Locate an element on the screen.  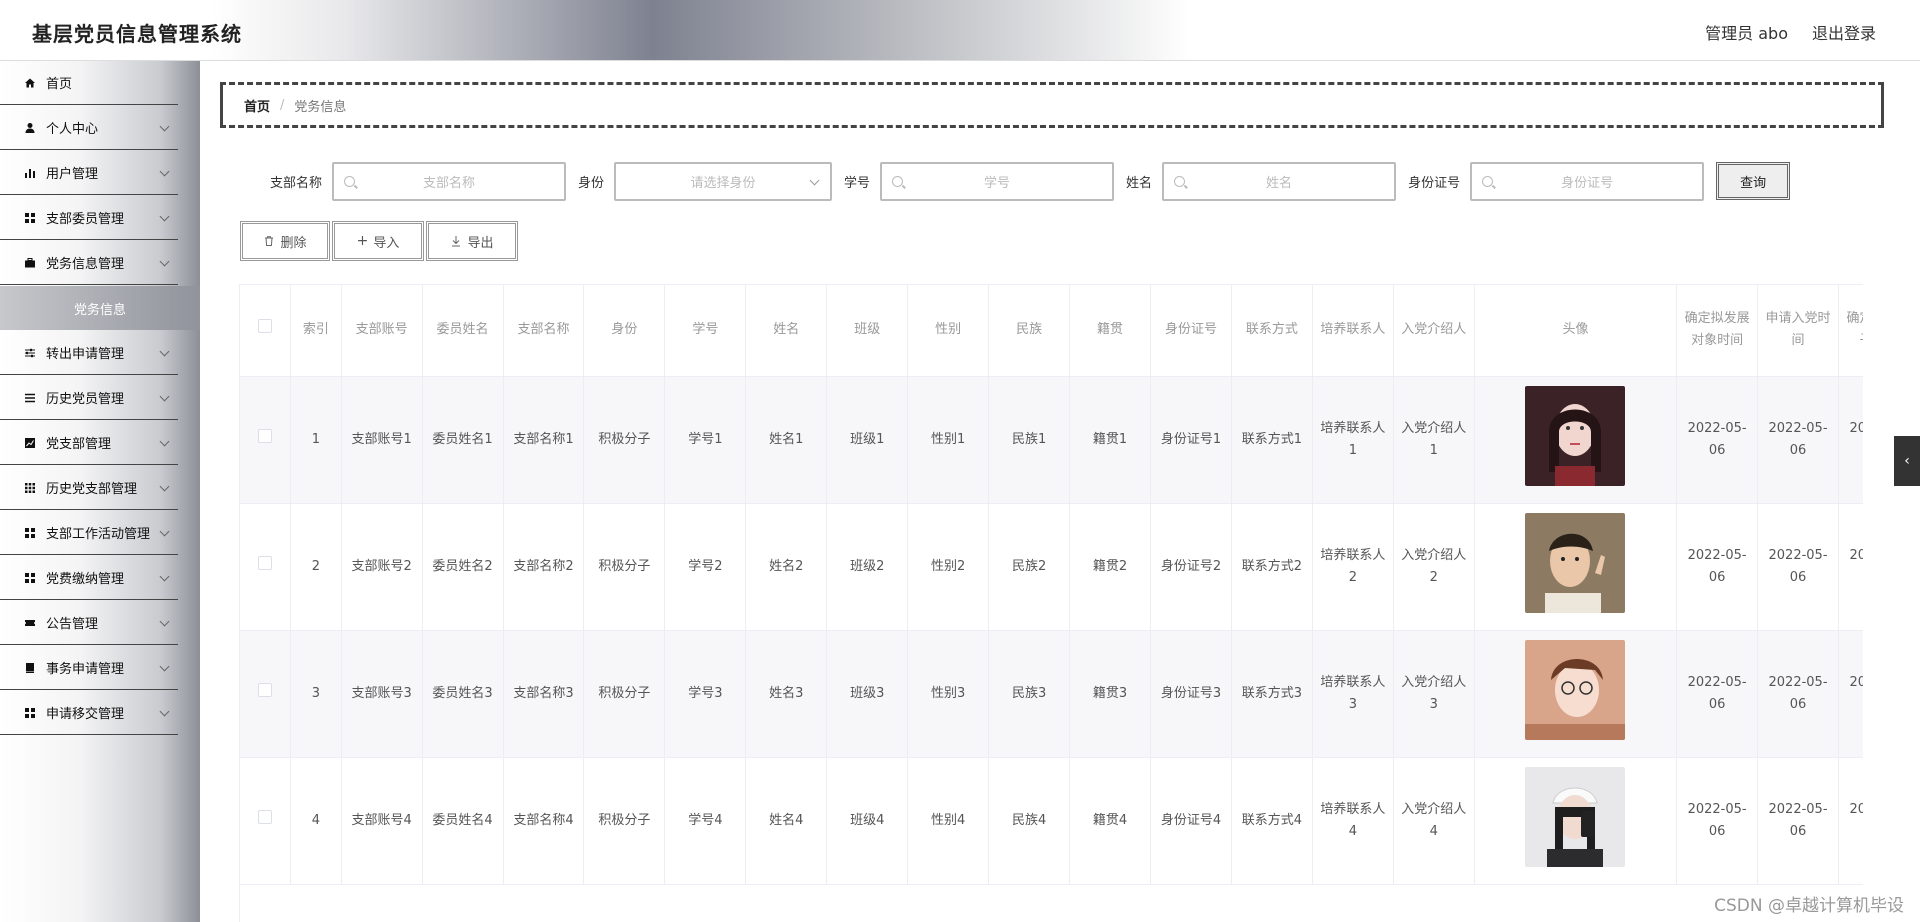
import-button: + 导入 is located at coordinates (378, 241).